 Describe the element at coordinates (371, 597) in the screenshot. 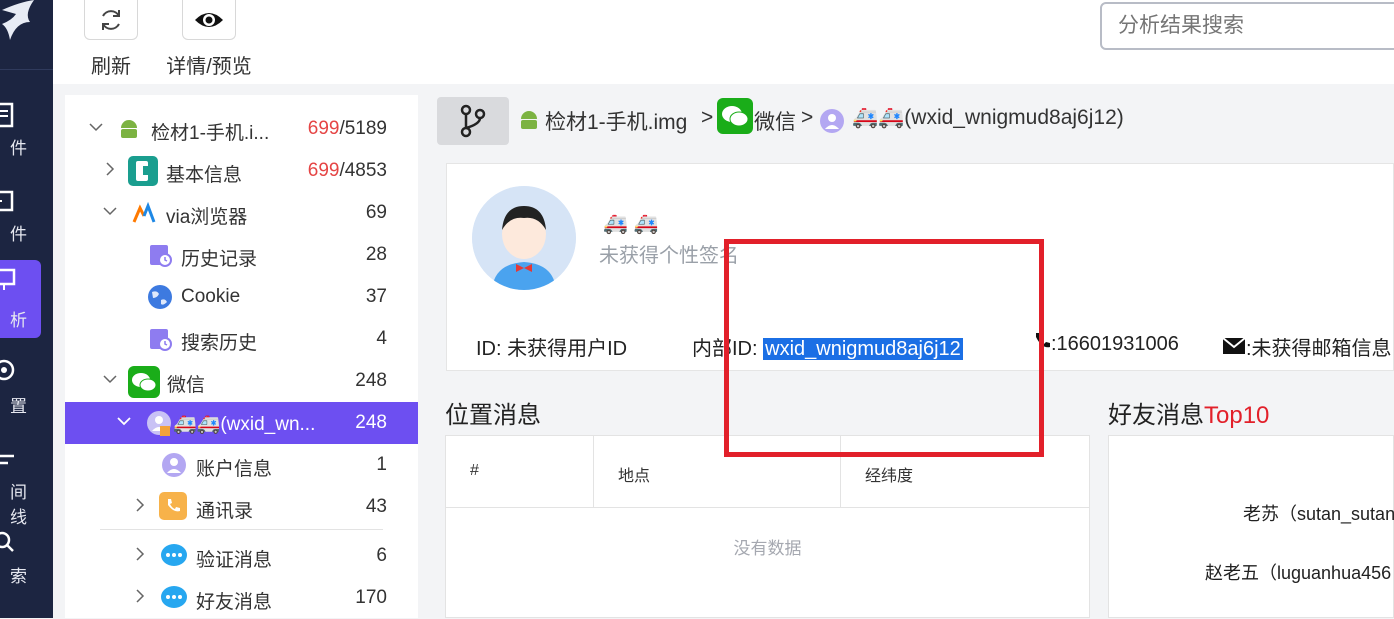

I see `tree-count: 170` at that location.